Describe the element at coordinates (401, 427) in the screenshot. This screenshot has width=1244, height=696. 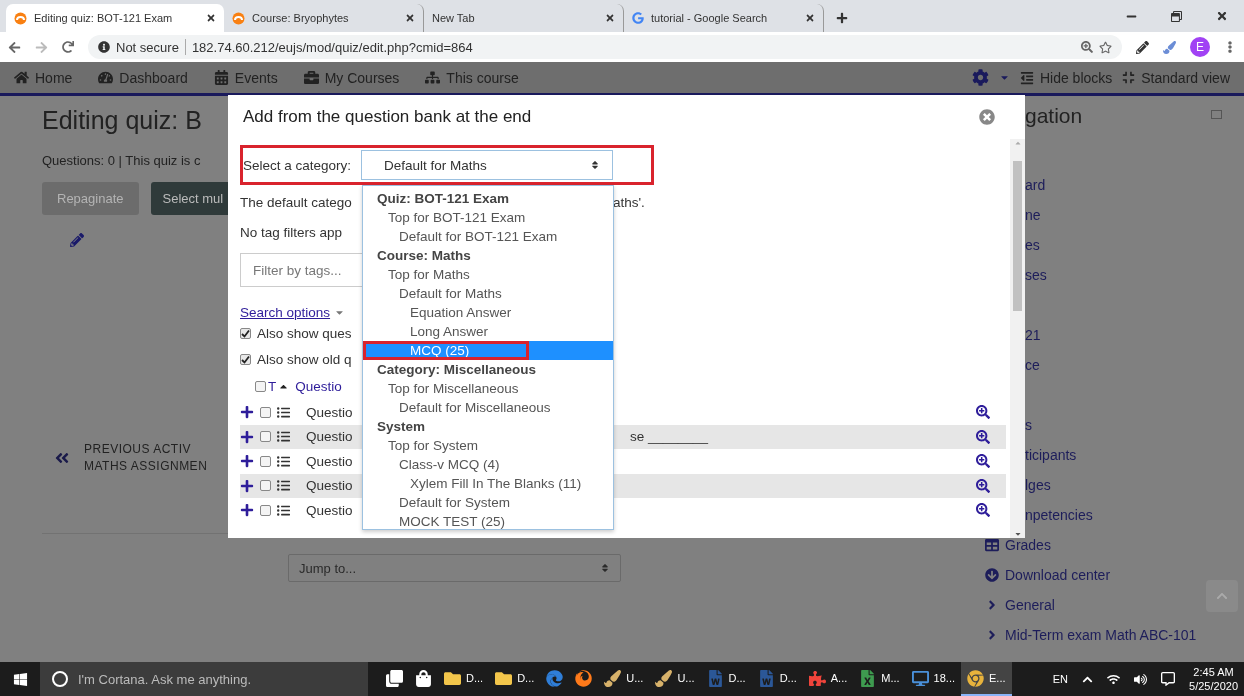
I see `group-label: System` at that location.